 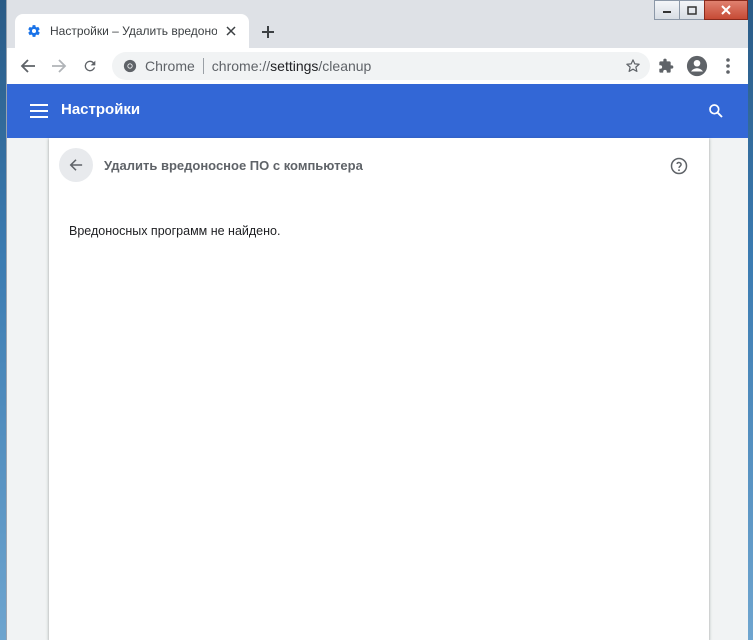 What do you see at coordinates (377, 24) in the screenshot?
I see `tab-strip: Настройки – Удалить вредонос` at bounding box center [377, 24].